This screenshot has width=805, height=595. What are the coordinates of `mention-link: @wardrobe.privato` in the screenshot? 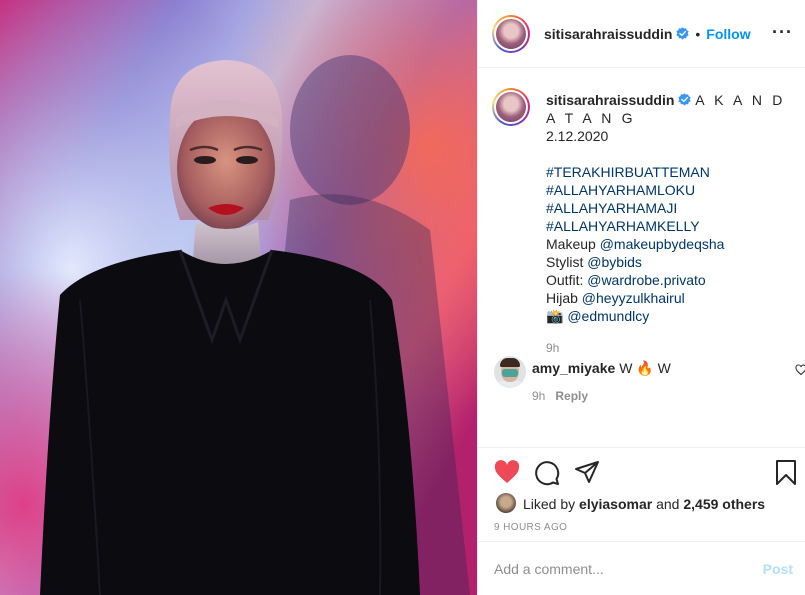 It's located at (646, 280).